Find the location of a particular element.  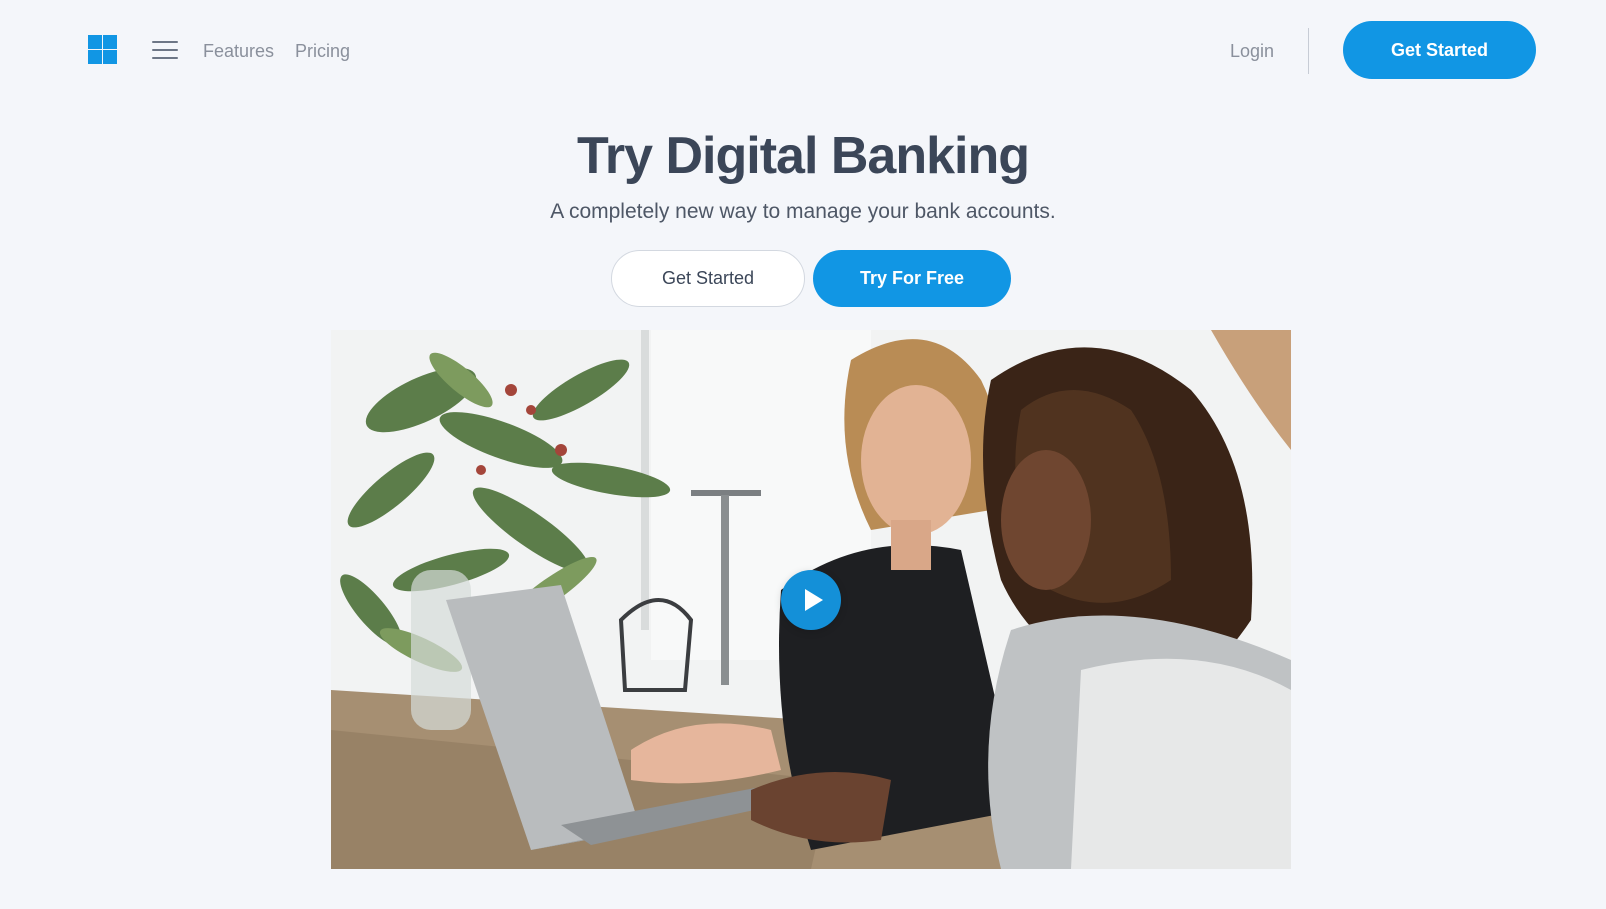

nav-link-features: Features is located at coordinates (238, 51).